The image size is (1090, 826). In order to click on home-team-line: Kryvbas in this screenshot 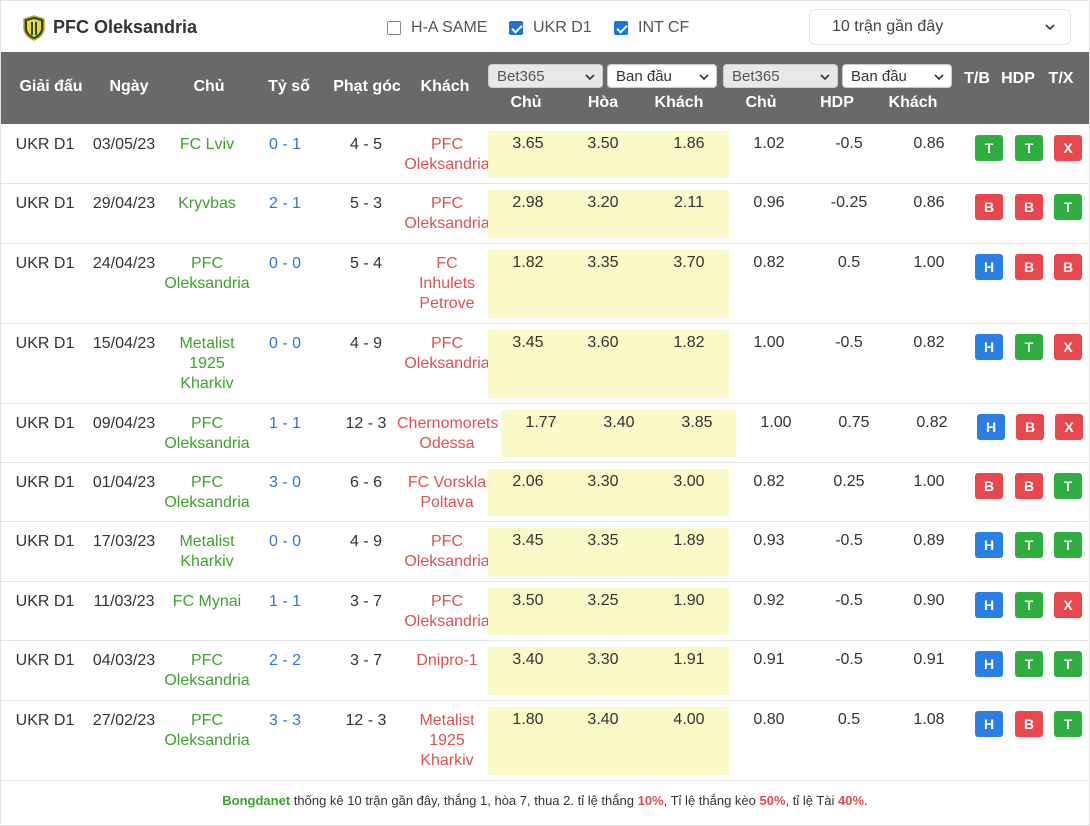, I will do `click(207, 203)`.